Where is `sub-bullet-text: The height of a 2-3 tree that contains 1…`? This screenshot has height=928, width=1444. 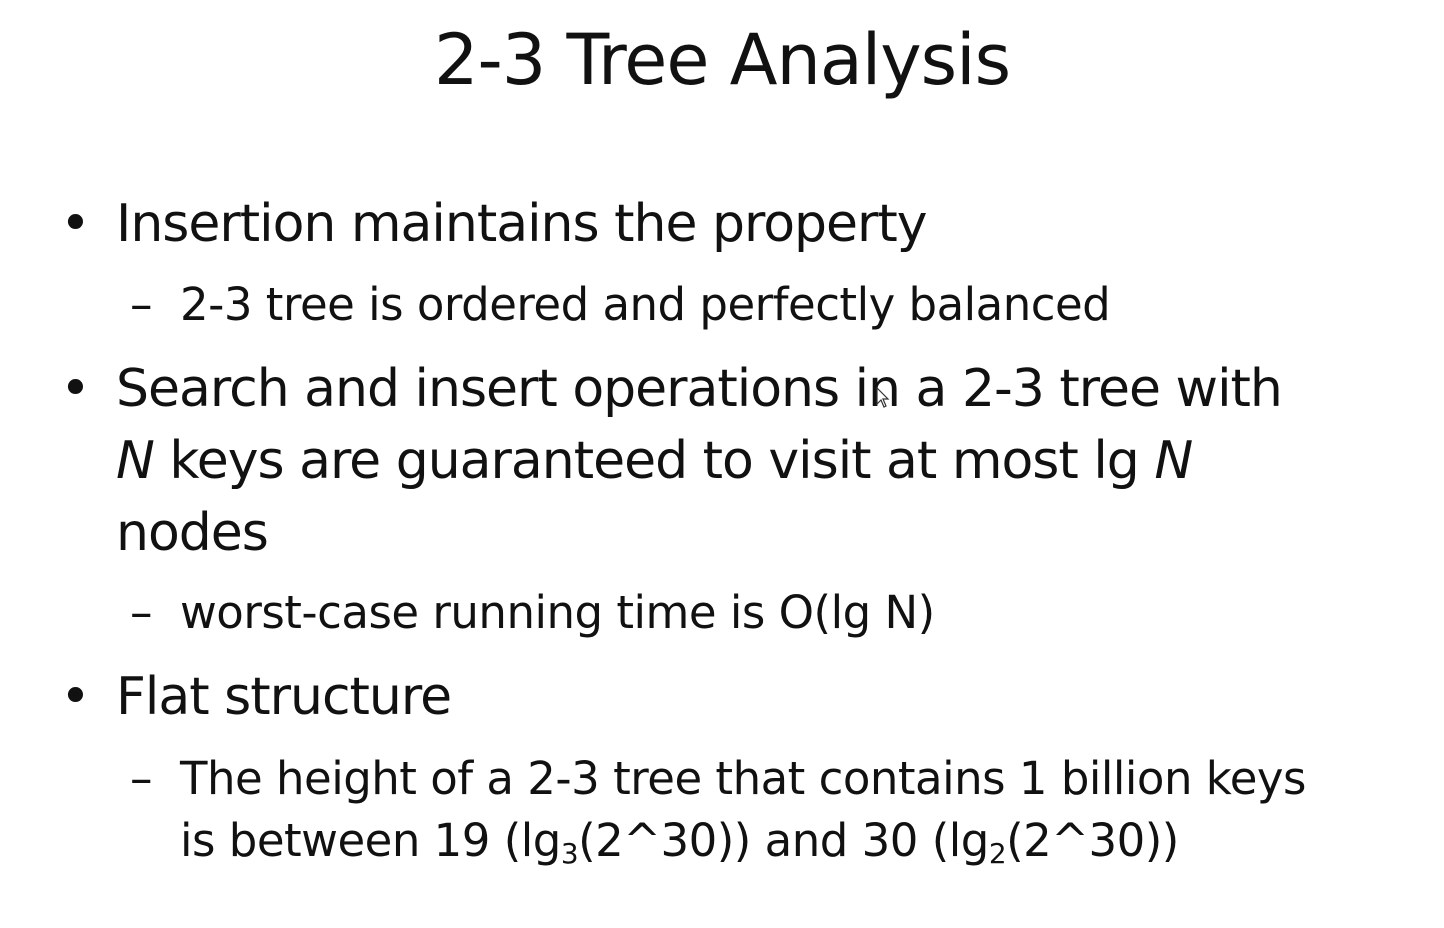
sub-bullet-text: The height of a 2-3 tree that contains 1… is located at coordinates (795, 810).